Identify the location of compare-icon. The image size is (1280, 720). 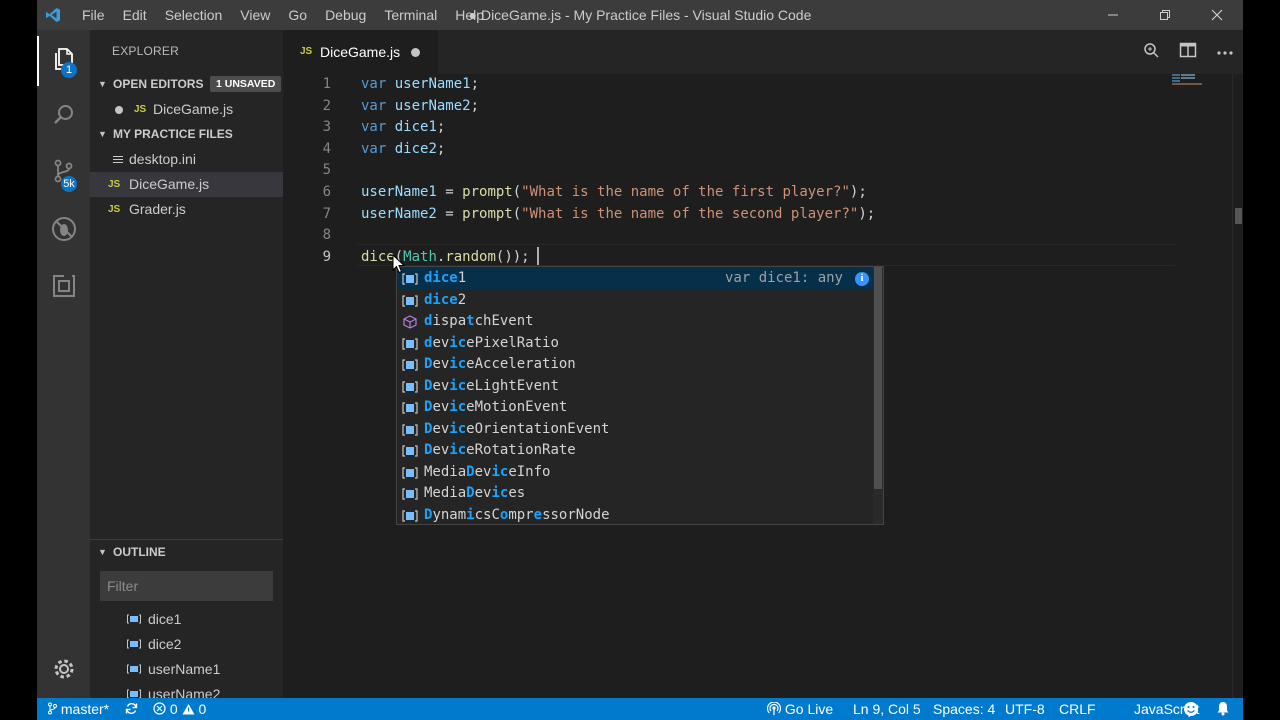
(1151, 52).